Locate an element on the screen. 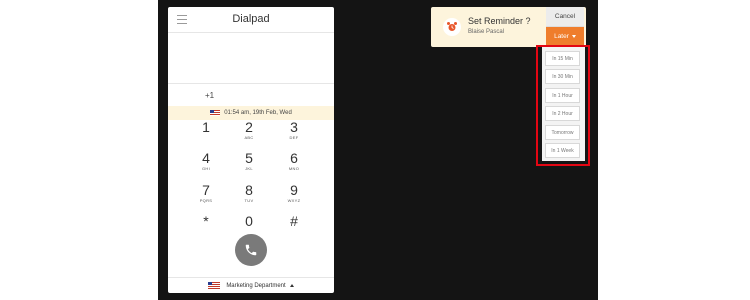 The width and height of the screenshot is (750, 300). phone-icon is located at coordinates (251, 250).